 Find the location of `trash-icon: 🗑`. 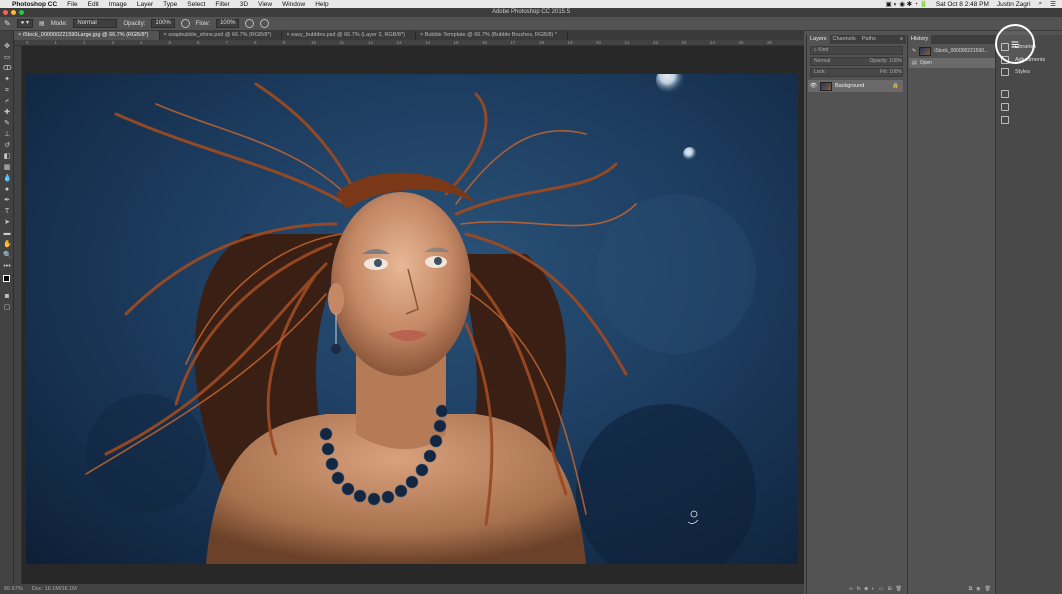

trash-icon: 🗑 is located at coordinates (899, 589).